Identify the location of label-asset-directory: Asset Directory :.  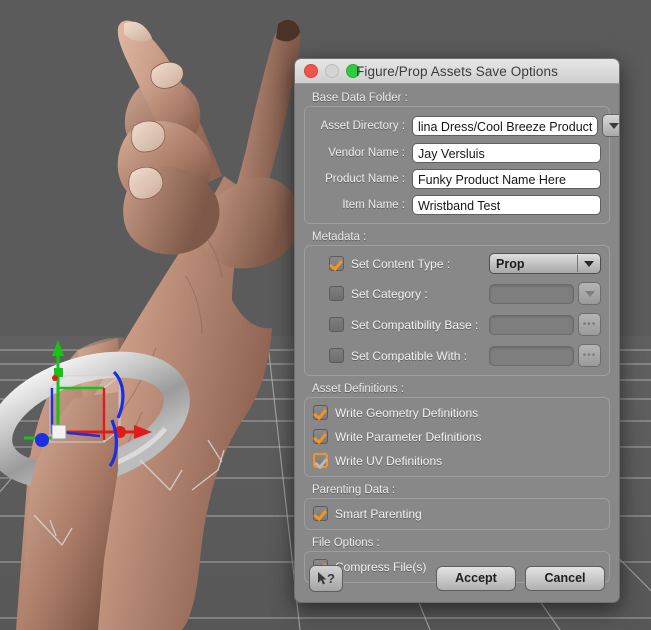
(362, 125).